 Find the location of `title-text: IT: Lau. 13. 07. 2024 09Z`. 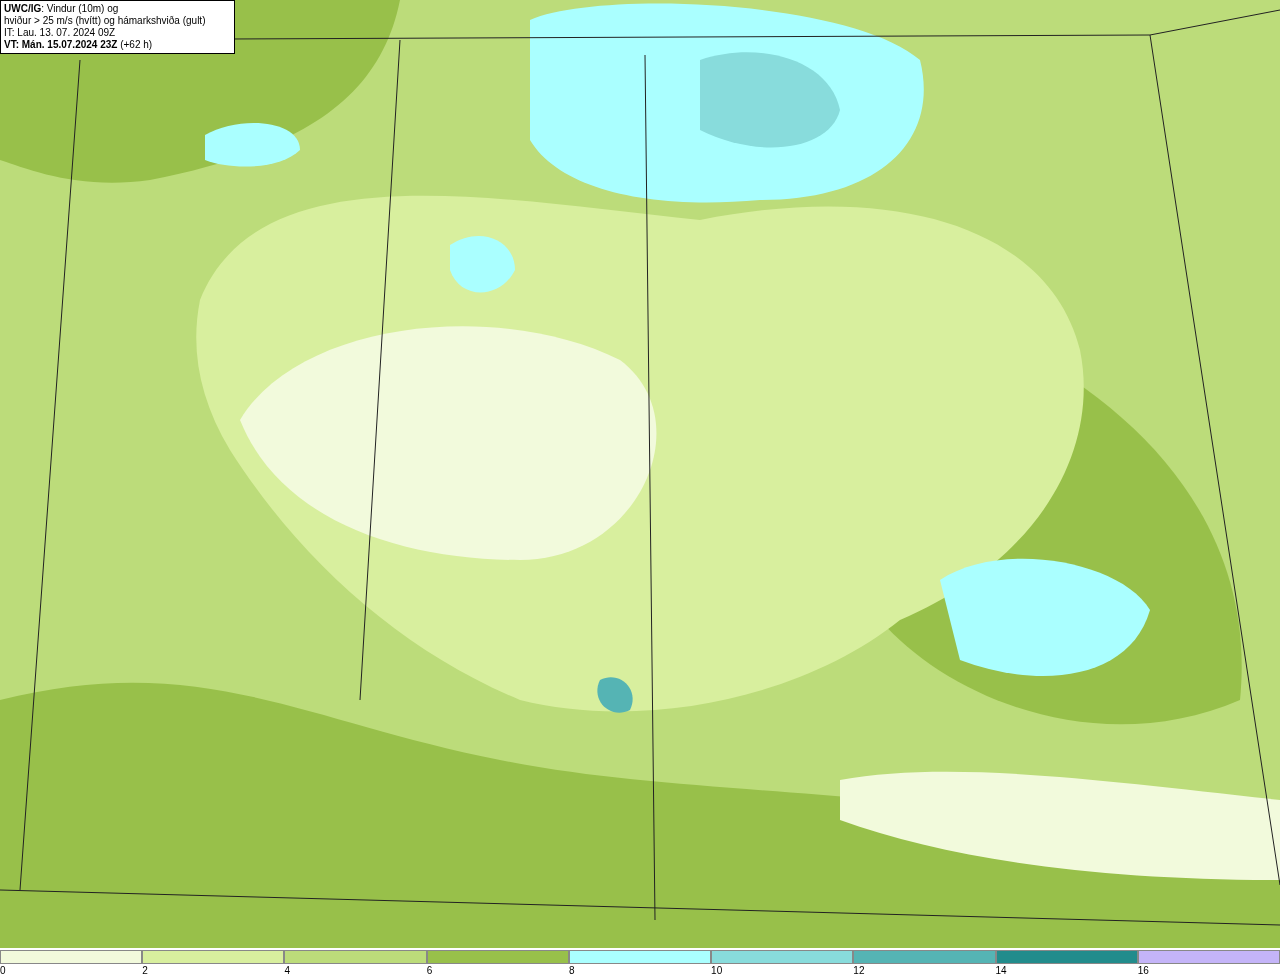

title-text: IT: Lau. 13. 07. 2024 09Z is located at coordinates (60, 33).